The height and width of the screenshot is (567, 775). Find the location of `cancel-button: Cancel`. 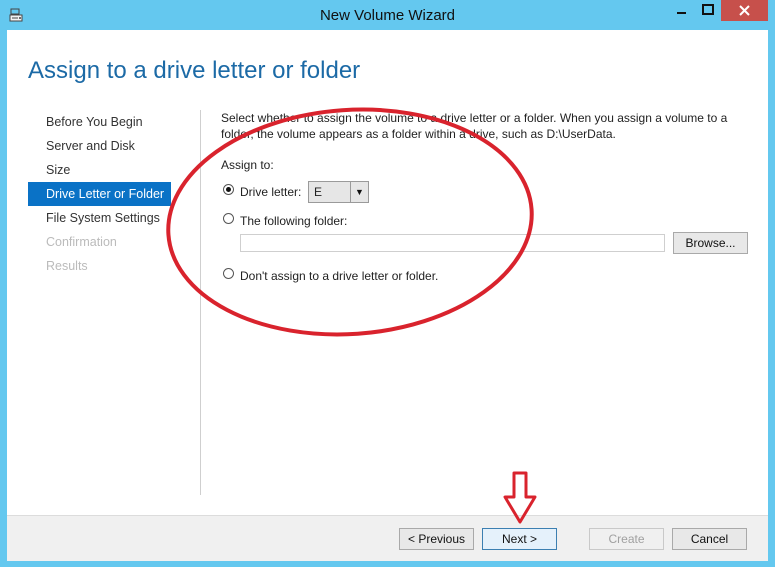

cancel-button: Cancel is located at coordinates (709, 539).